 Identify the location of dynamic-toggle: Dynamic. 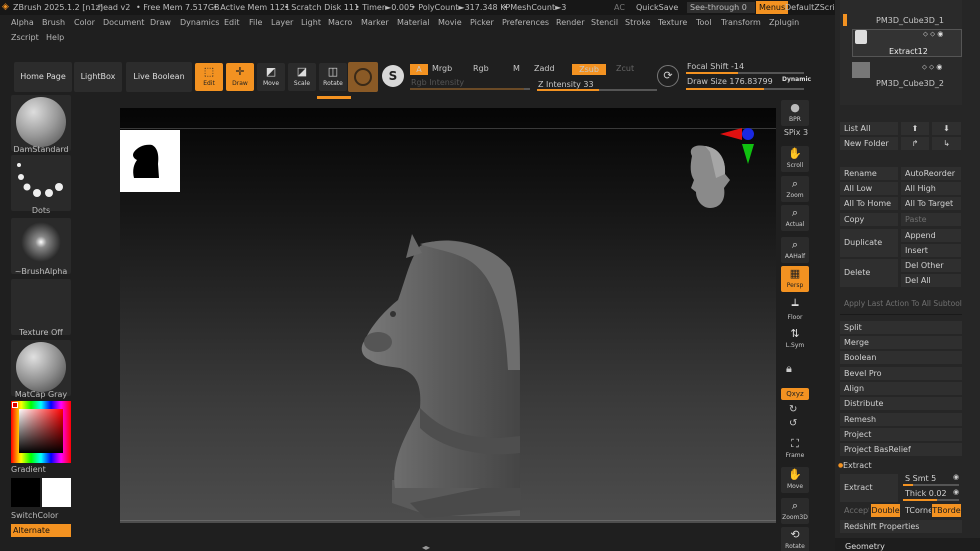
(796, 79).